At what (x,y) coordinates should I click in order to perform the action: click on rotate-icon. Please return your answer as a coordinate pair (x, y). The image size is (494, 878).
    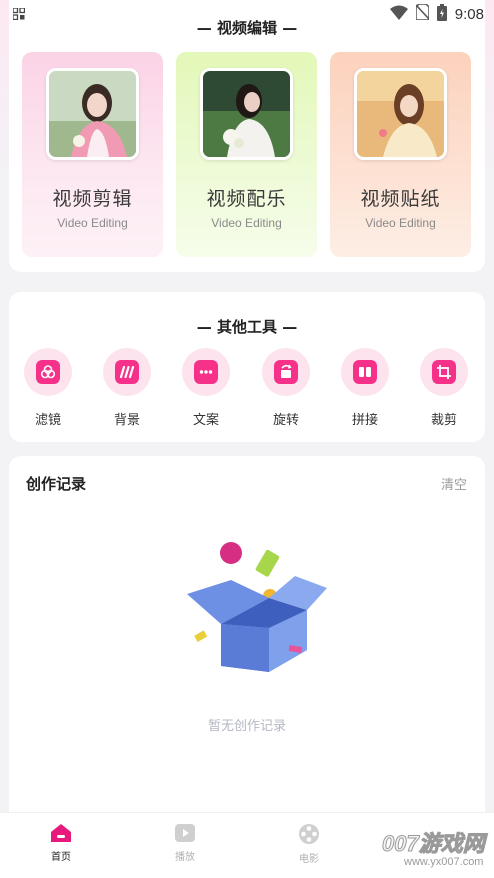
    Looking at the image, I should click on (286, 372).